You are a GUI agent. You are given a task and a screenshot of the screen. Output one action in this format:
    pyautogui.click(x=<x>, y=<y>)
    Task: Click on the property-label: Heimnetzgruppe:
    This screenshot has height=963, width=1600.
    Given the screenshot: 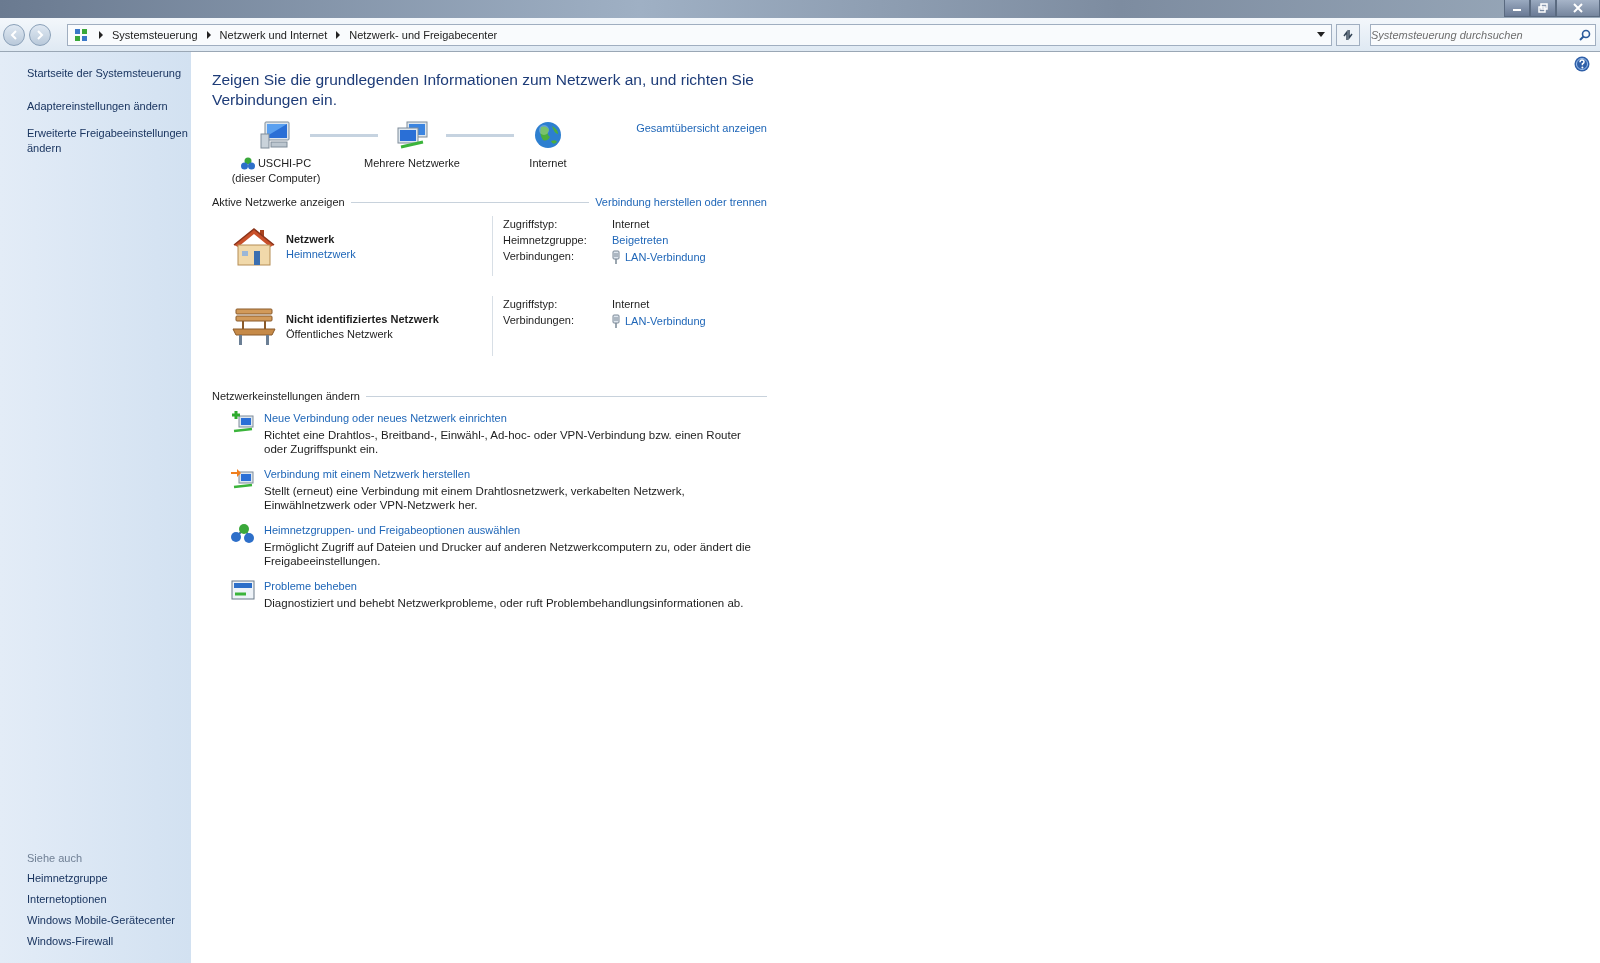 What is the action you would take?
    pyautogui.click(x=545, y=240)
    